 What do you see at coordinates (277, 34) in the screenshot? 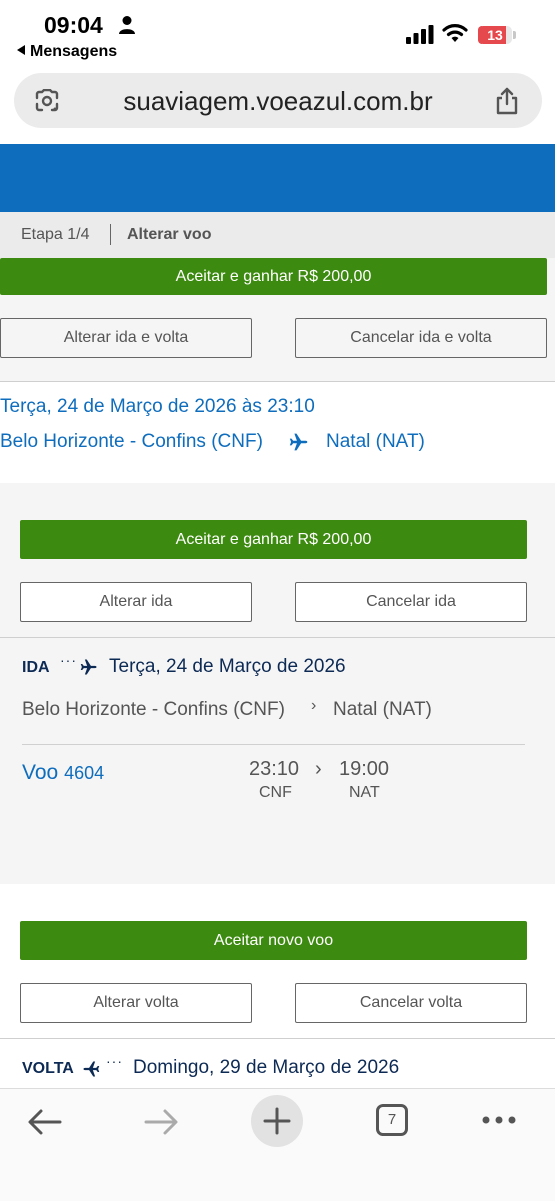
I see `status-bar: 09:04 Mensagens 13` at bounding box center [277, 34].